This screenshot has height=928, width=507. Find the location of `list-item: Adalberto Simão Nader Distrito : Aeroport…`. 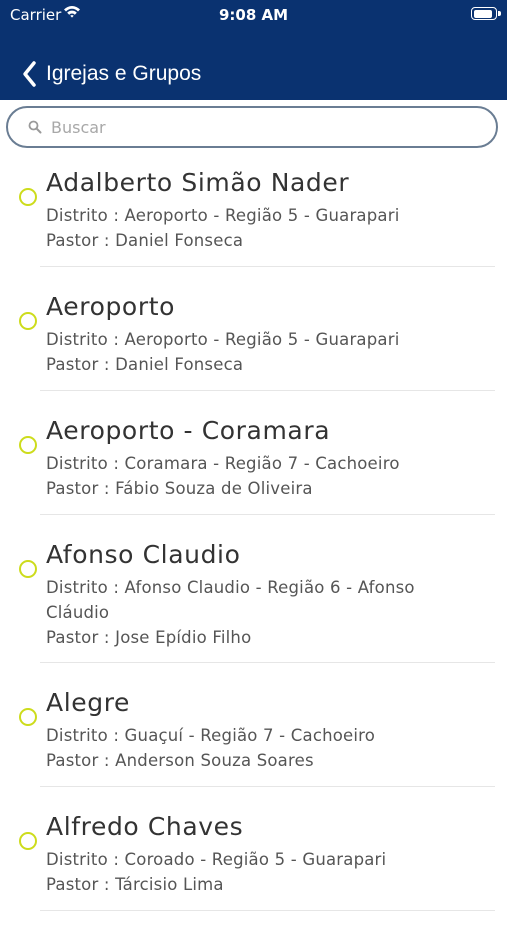

list-item: Adalberto Simão Nader Distrito : Aeroport… is located at coordinates (253, 222).